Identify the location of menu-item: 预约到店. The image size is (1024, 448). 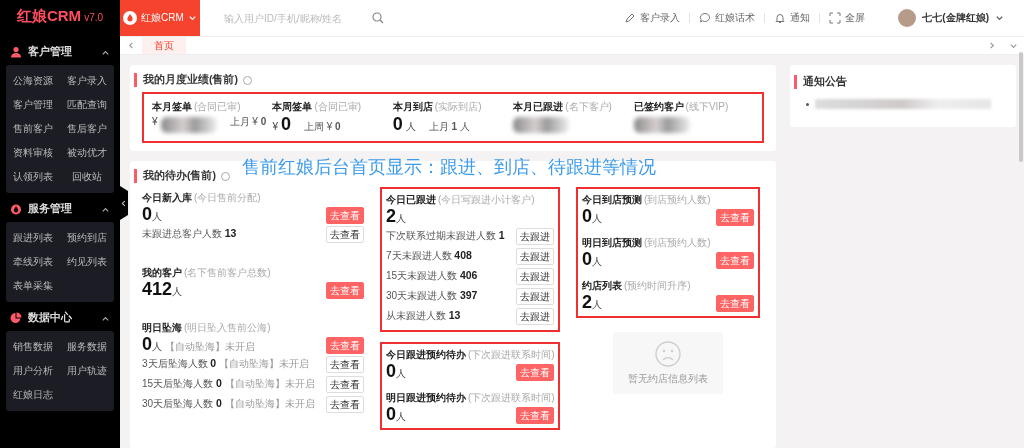
(87, 238).